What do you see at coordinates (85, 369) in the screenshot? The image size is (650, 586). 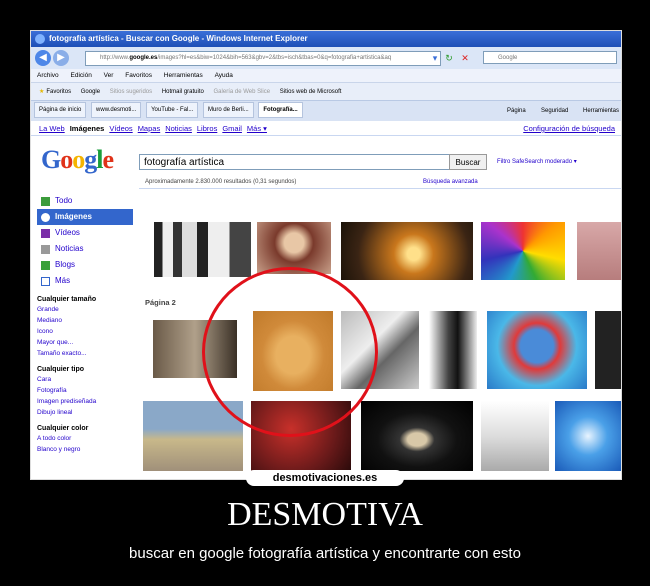 I see `type-filter-title: Cualquier tipo` at bounding box center [85, 369].